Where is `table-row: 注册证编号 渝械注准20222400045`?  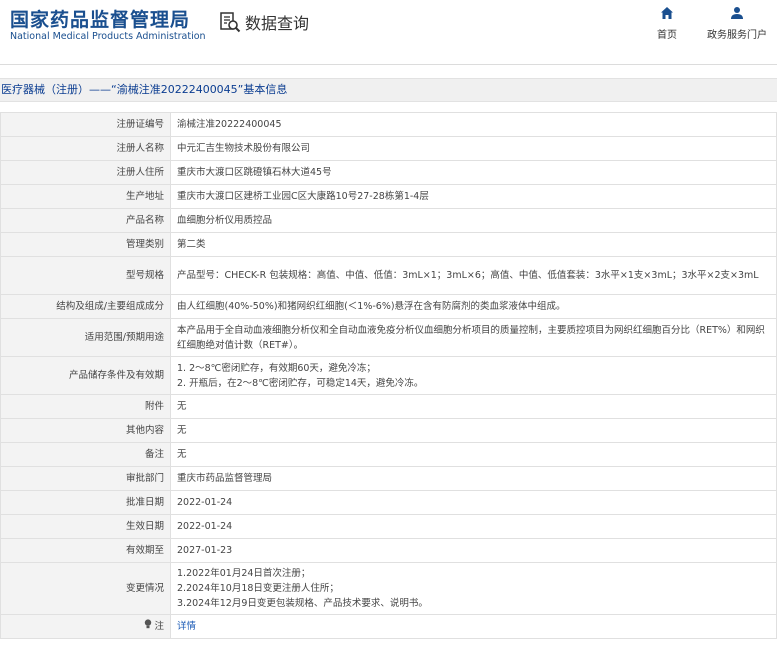
table-row: 注册证编号 渝械注准20222400045 is located at coordinates (388, 124).